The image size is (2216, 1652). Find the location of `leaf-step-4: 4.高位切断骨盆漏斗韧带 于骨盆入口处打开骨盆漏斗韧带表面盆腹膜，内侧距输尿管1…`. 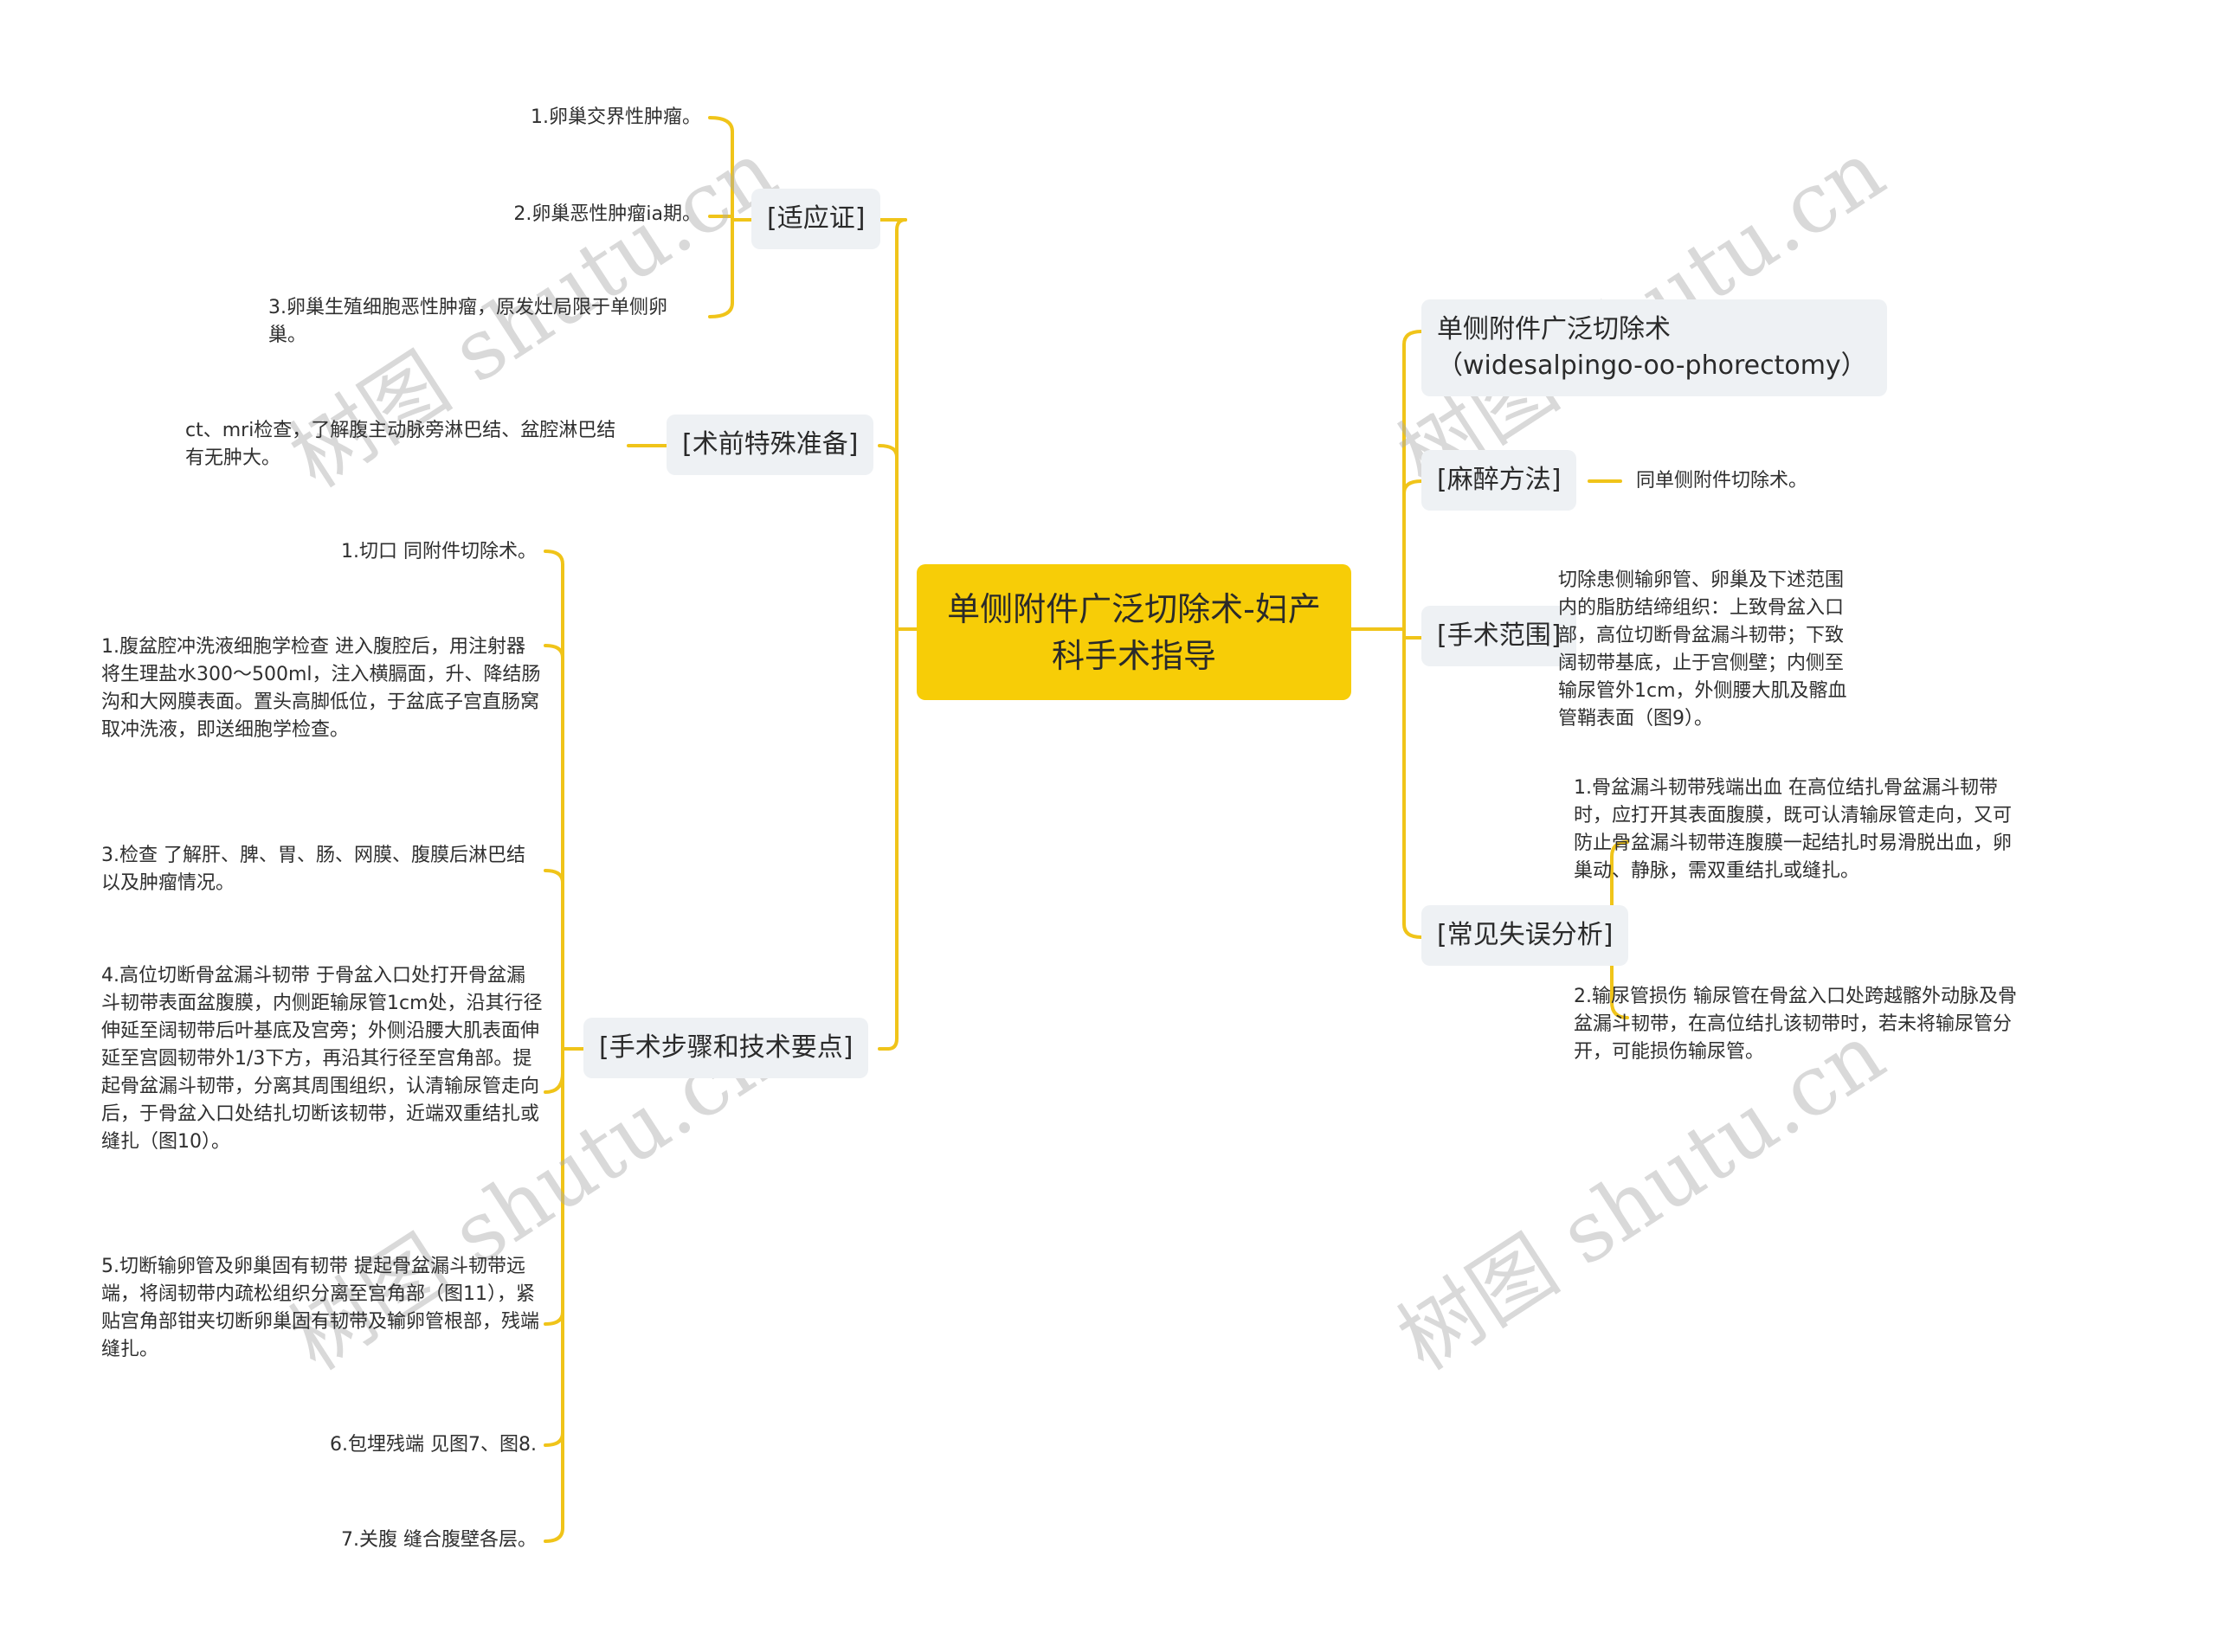

leaf-step-4: 4.高位切断骨盆漏斗韧带 于骨盆入口处打开骨盆漏斗韧带表面盆腹膜，内侧距输尿管1… is located at coordinates (322, 1059).